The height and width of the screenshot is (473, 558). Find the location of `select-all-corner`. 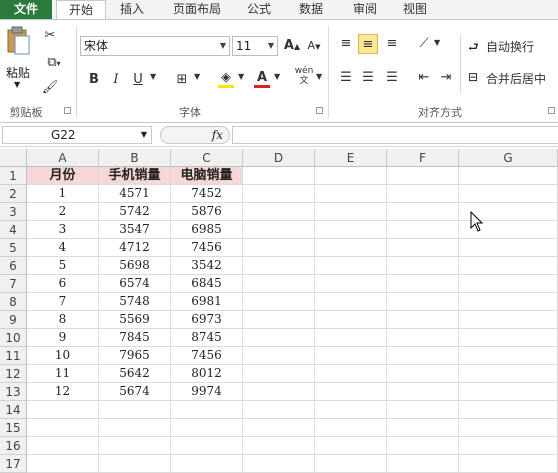

select-all-corner is located at coordinates (13, 158).